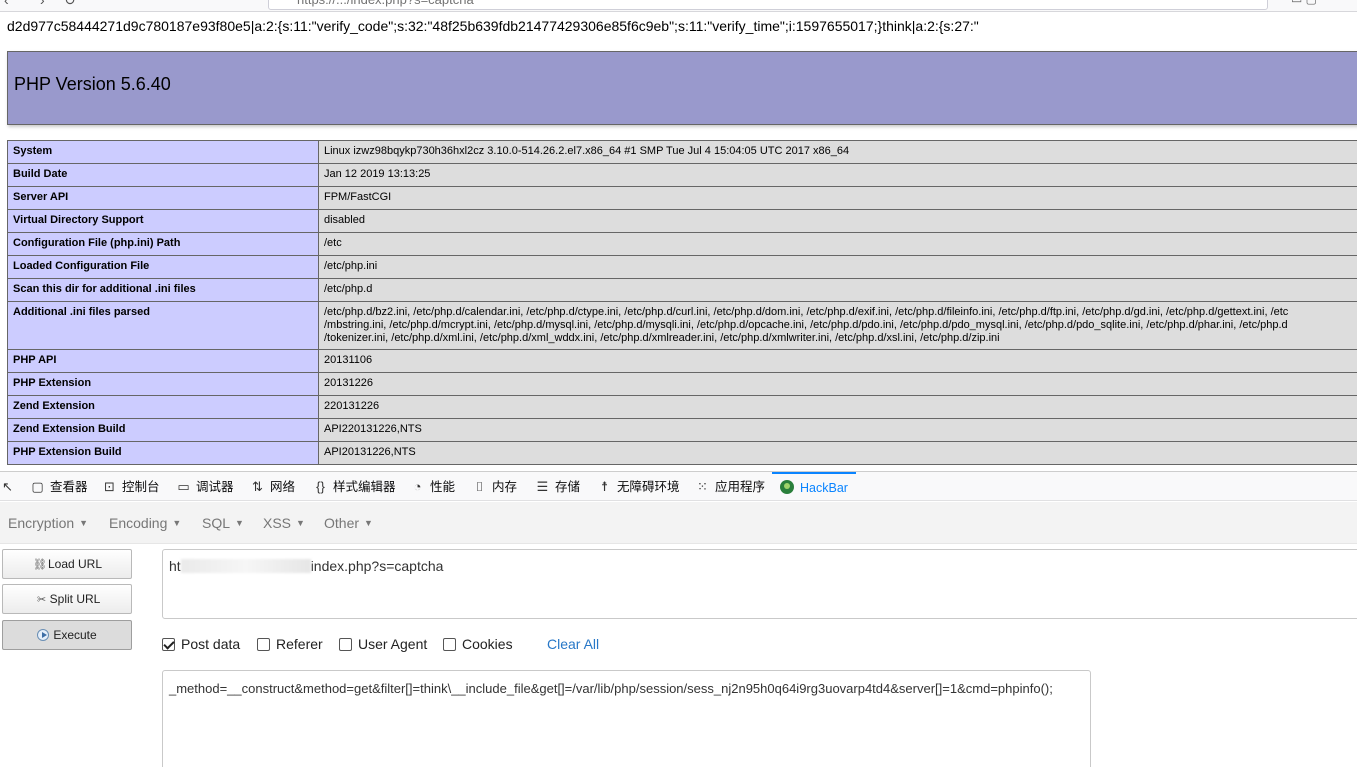  Describe the element at coordinates (682, 198) in the screenshot. I see `phpinfo-row: Server API FPM/FastCGI` at that location.